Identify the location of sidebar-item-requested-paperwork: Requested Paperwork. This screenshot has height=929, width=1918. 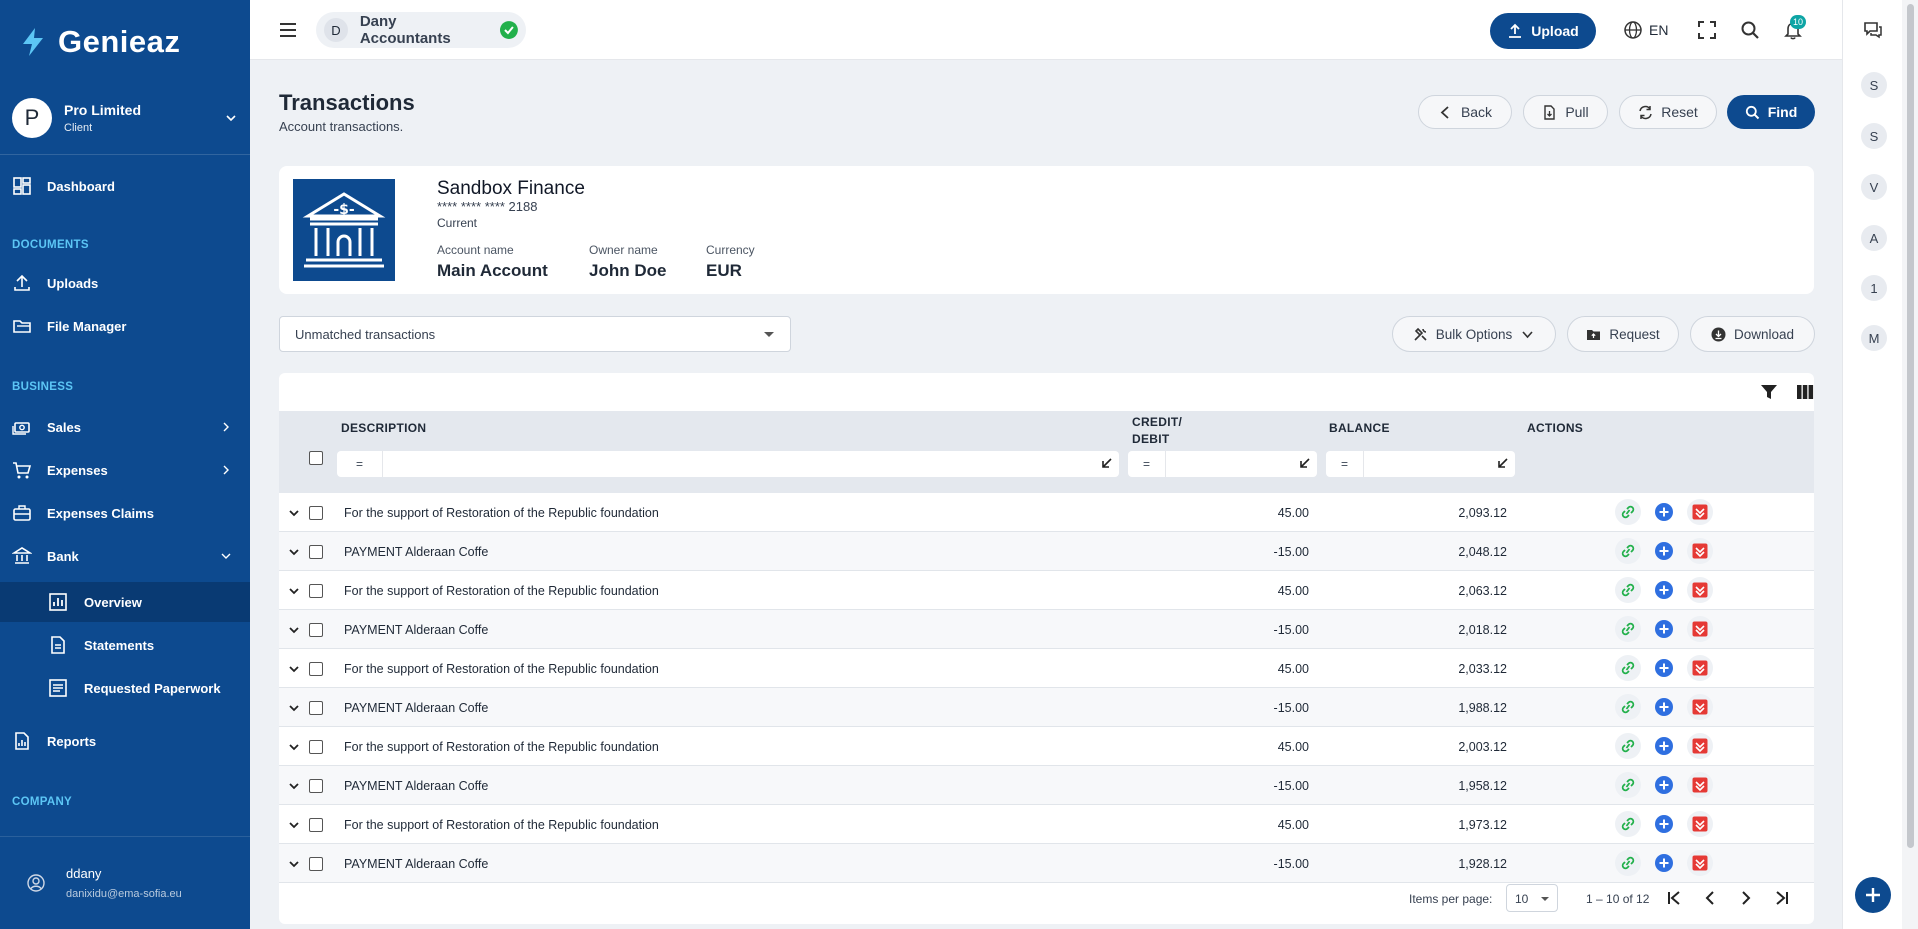
(125, 688).